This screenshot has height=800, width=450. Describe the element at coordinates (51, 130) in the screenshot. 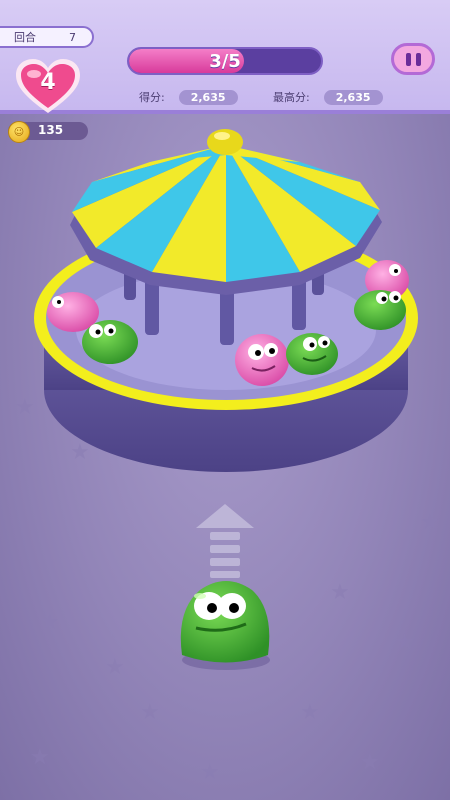

I see `coin-count: 135` at that location.